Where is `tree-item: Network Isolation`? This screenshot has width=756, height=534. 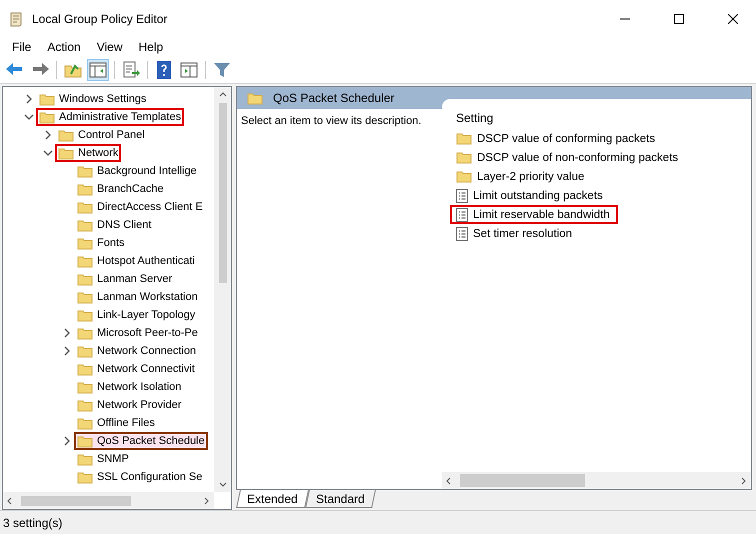
tree-item: Network Isolation is located at coordinates (129, 387).